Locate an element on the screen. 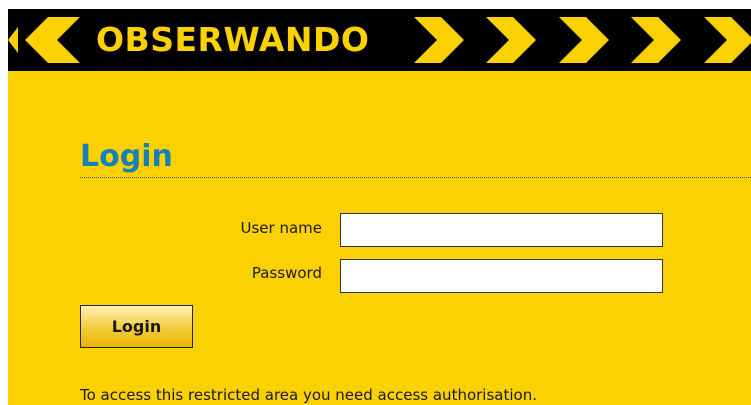  password-input is located at coordinates (501, 276).